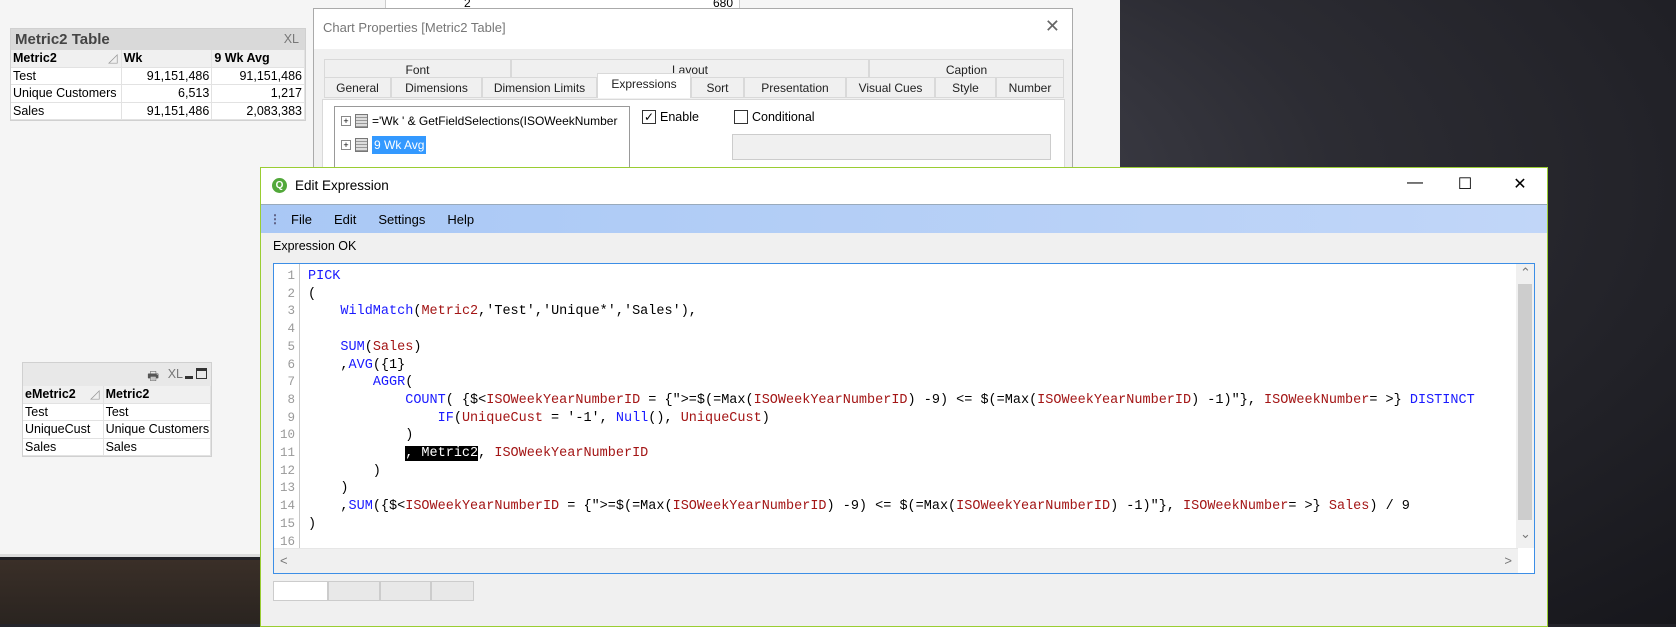 The height and width of the screenshot is (627, 1676). Describe the element at coordinates (891, 147) in the screenshot. I see `conditional-input` at that location.